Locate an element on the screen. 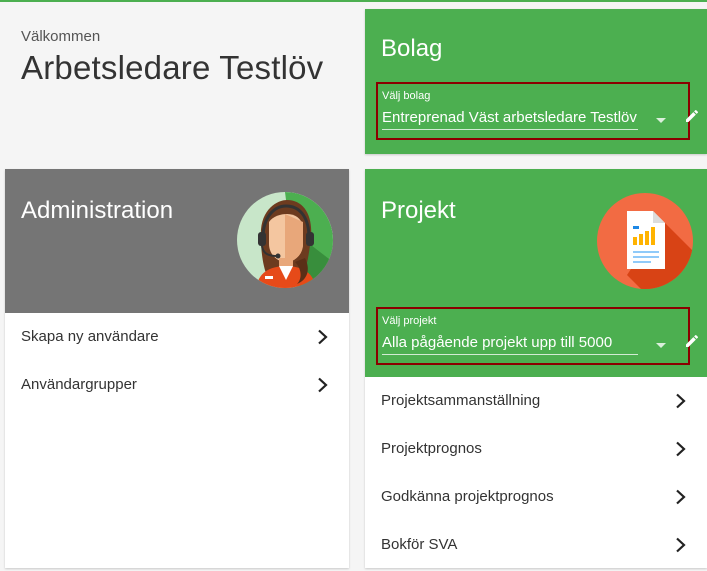  bolag-select-value: Entreprenad Väst arbetsledare Testlöv is located at coordinates (510, 119).